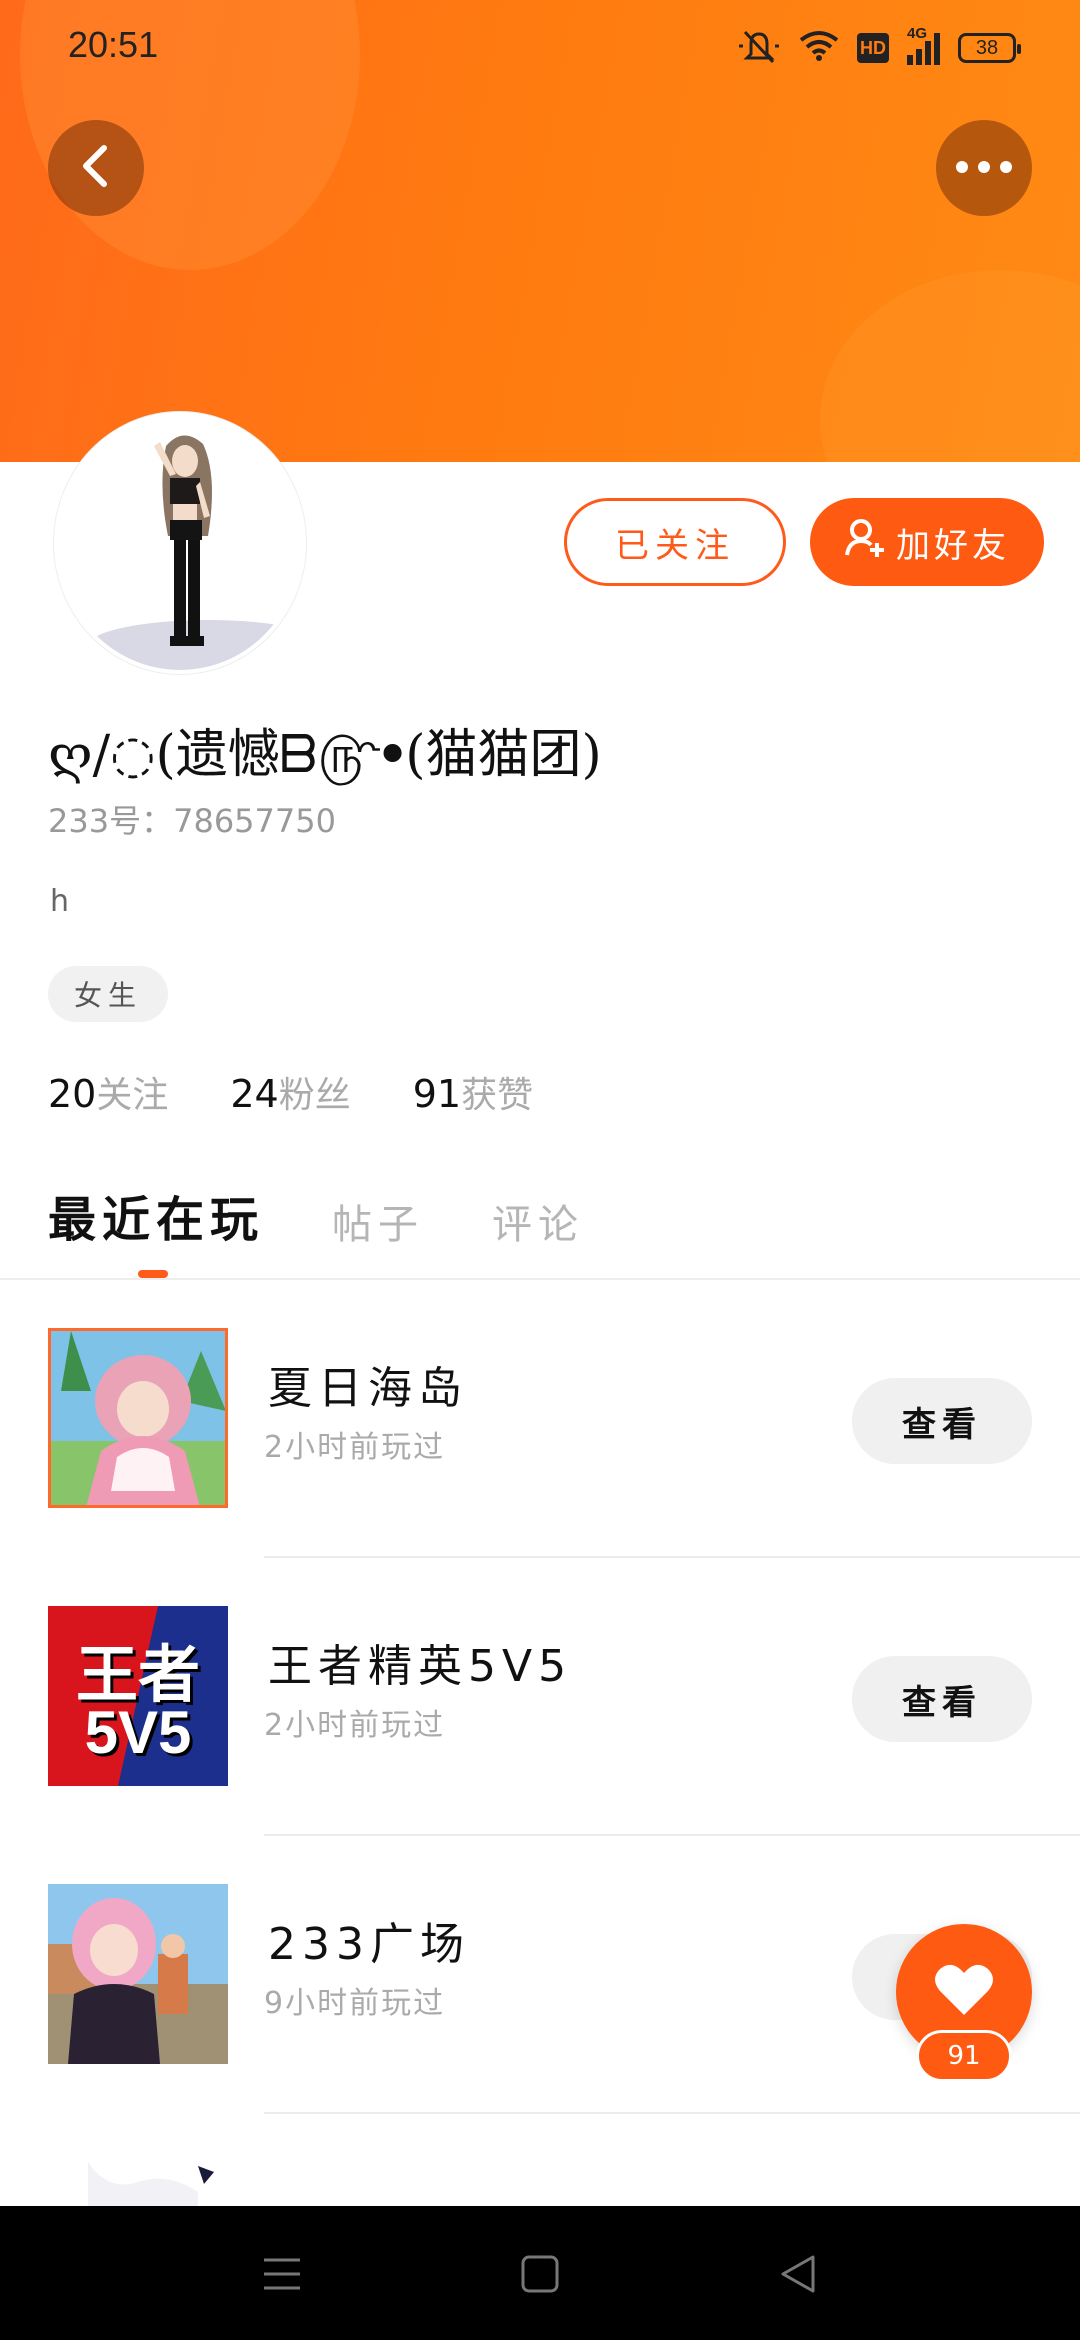 Image resolution: width=1080 pixels, height=2340 pixels. What do you see at coordinates (953, 545) in the screenshot?
I see `add-friend-label: 加好友` at bounding box center [953, 545].